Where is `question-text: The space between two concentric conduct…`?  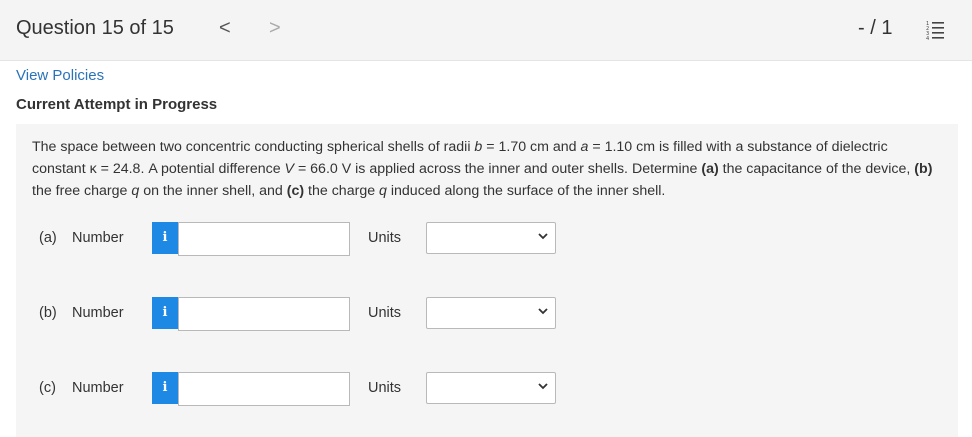 question-text: The space between two concentric conduct… is located at coordinates (482, 169).